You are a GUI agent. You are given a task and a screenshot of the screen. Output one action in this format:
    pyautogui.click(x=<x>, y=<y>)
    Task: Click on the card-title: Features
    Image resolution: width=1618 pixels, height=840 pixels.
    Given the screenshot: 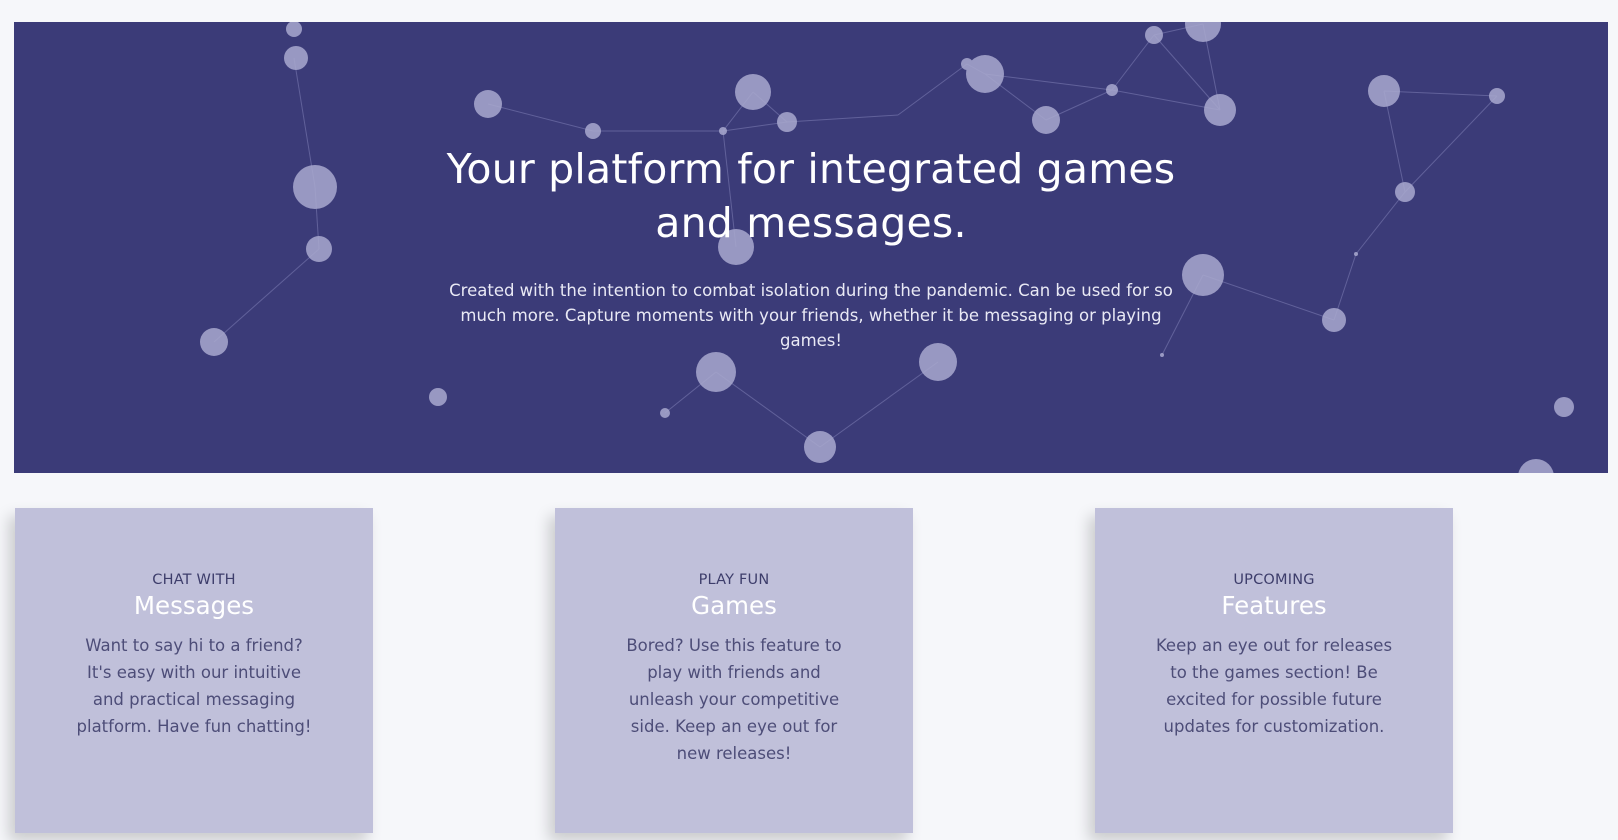 What is the action you would take?
    pyautogui.click(x=1274, y=605)
    